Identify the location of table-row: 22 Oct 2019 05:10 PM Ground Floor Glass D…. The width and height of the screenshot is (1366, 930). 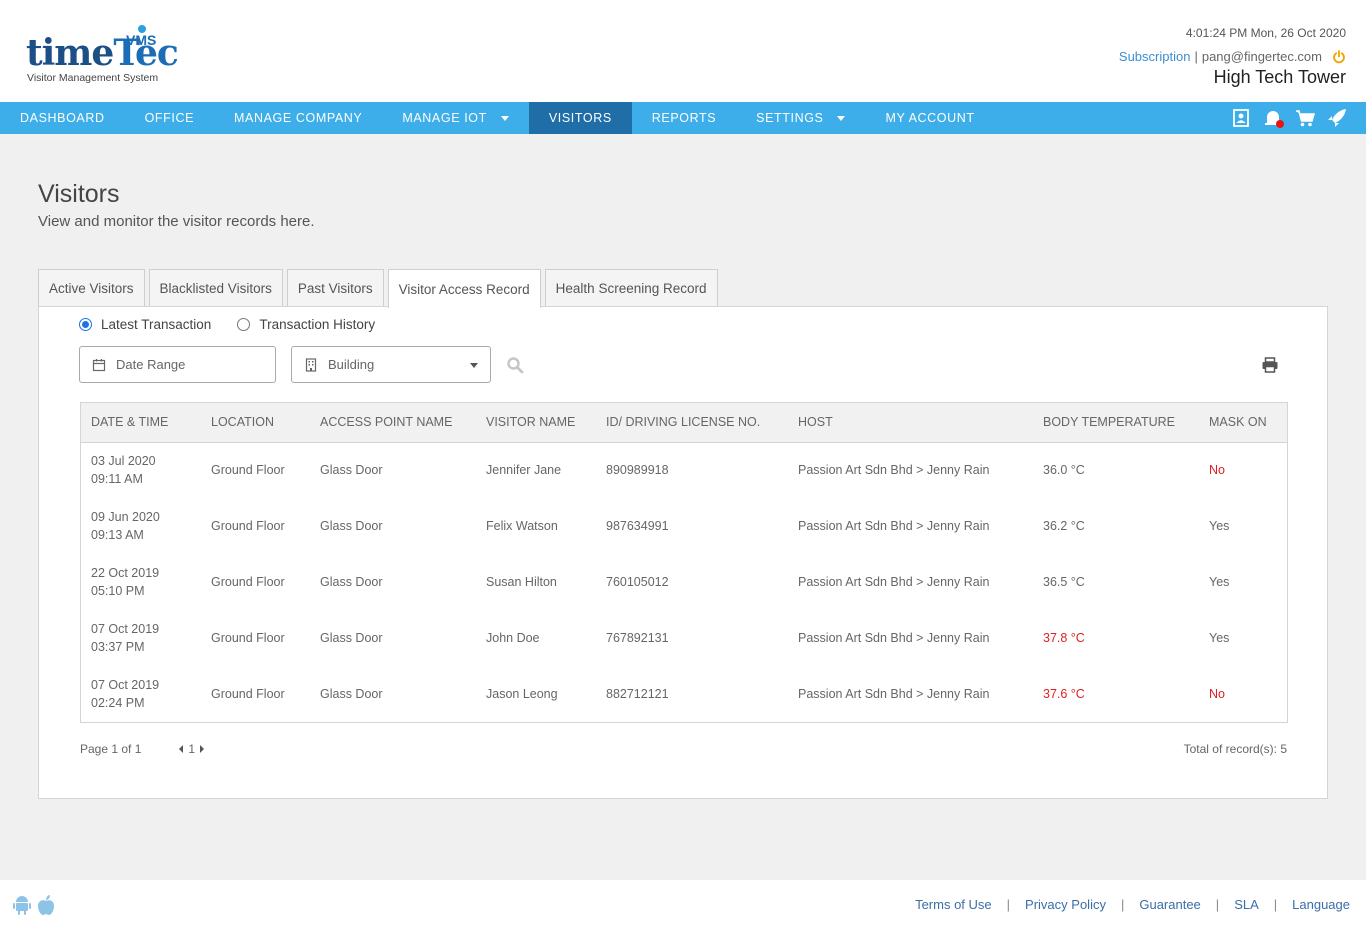
(684, 582).